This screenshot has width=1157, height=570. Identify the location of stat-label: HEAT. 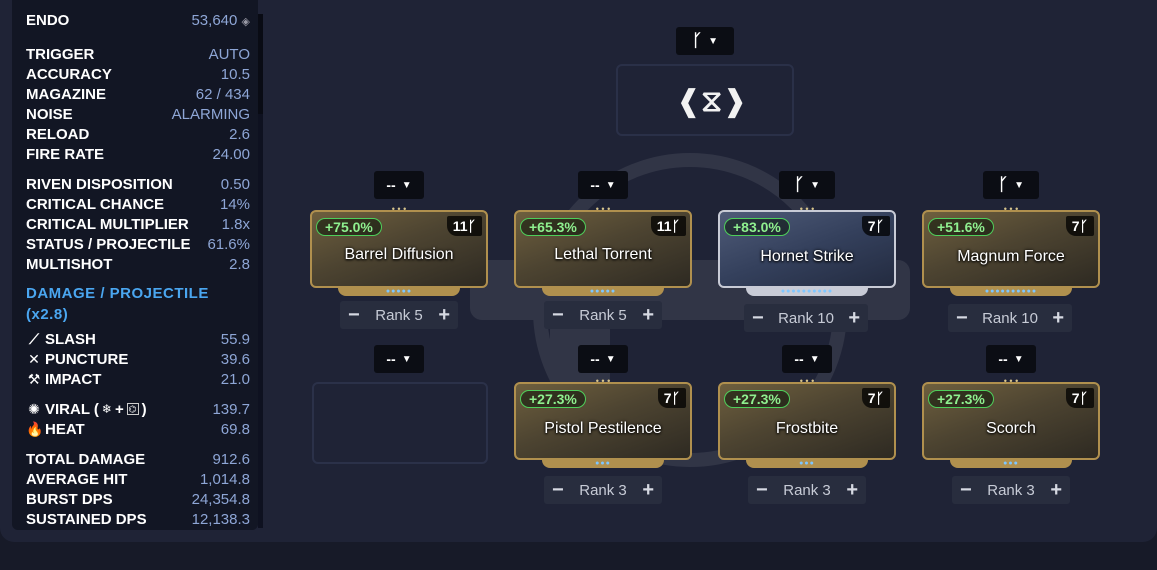
(65, 429).